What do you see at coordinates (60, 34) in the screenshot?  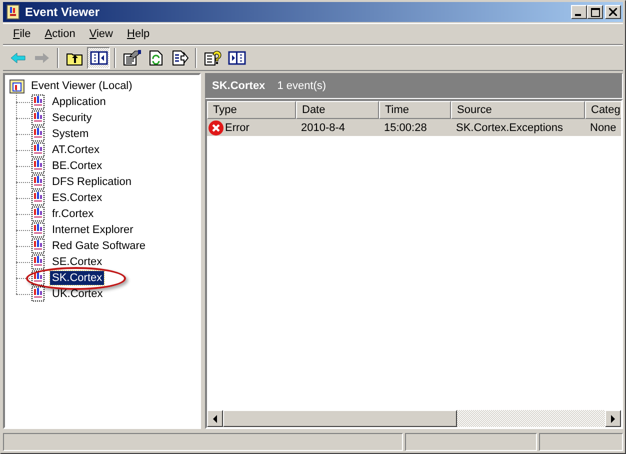 I see `menu-item: Action` at bounding box center [60, 34].